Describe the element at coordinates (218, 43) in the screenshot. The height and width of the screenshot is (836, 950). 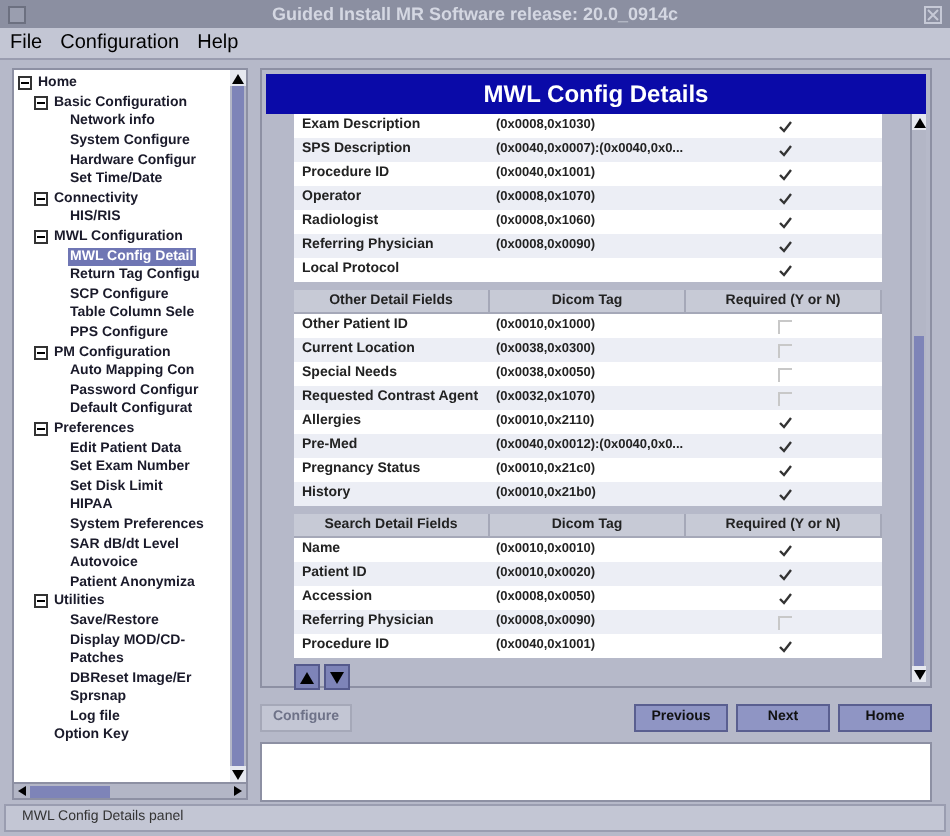
I see `menu-item: Help` at that location.